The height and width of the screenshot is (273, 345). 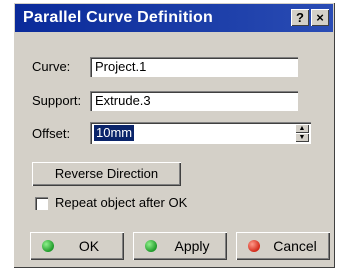 I want to click on support-field: Extrude.3, so click(x=194, y=101).